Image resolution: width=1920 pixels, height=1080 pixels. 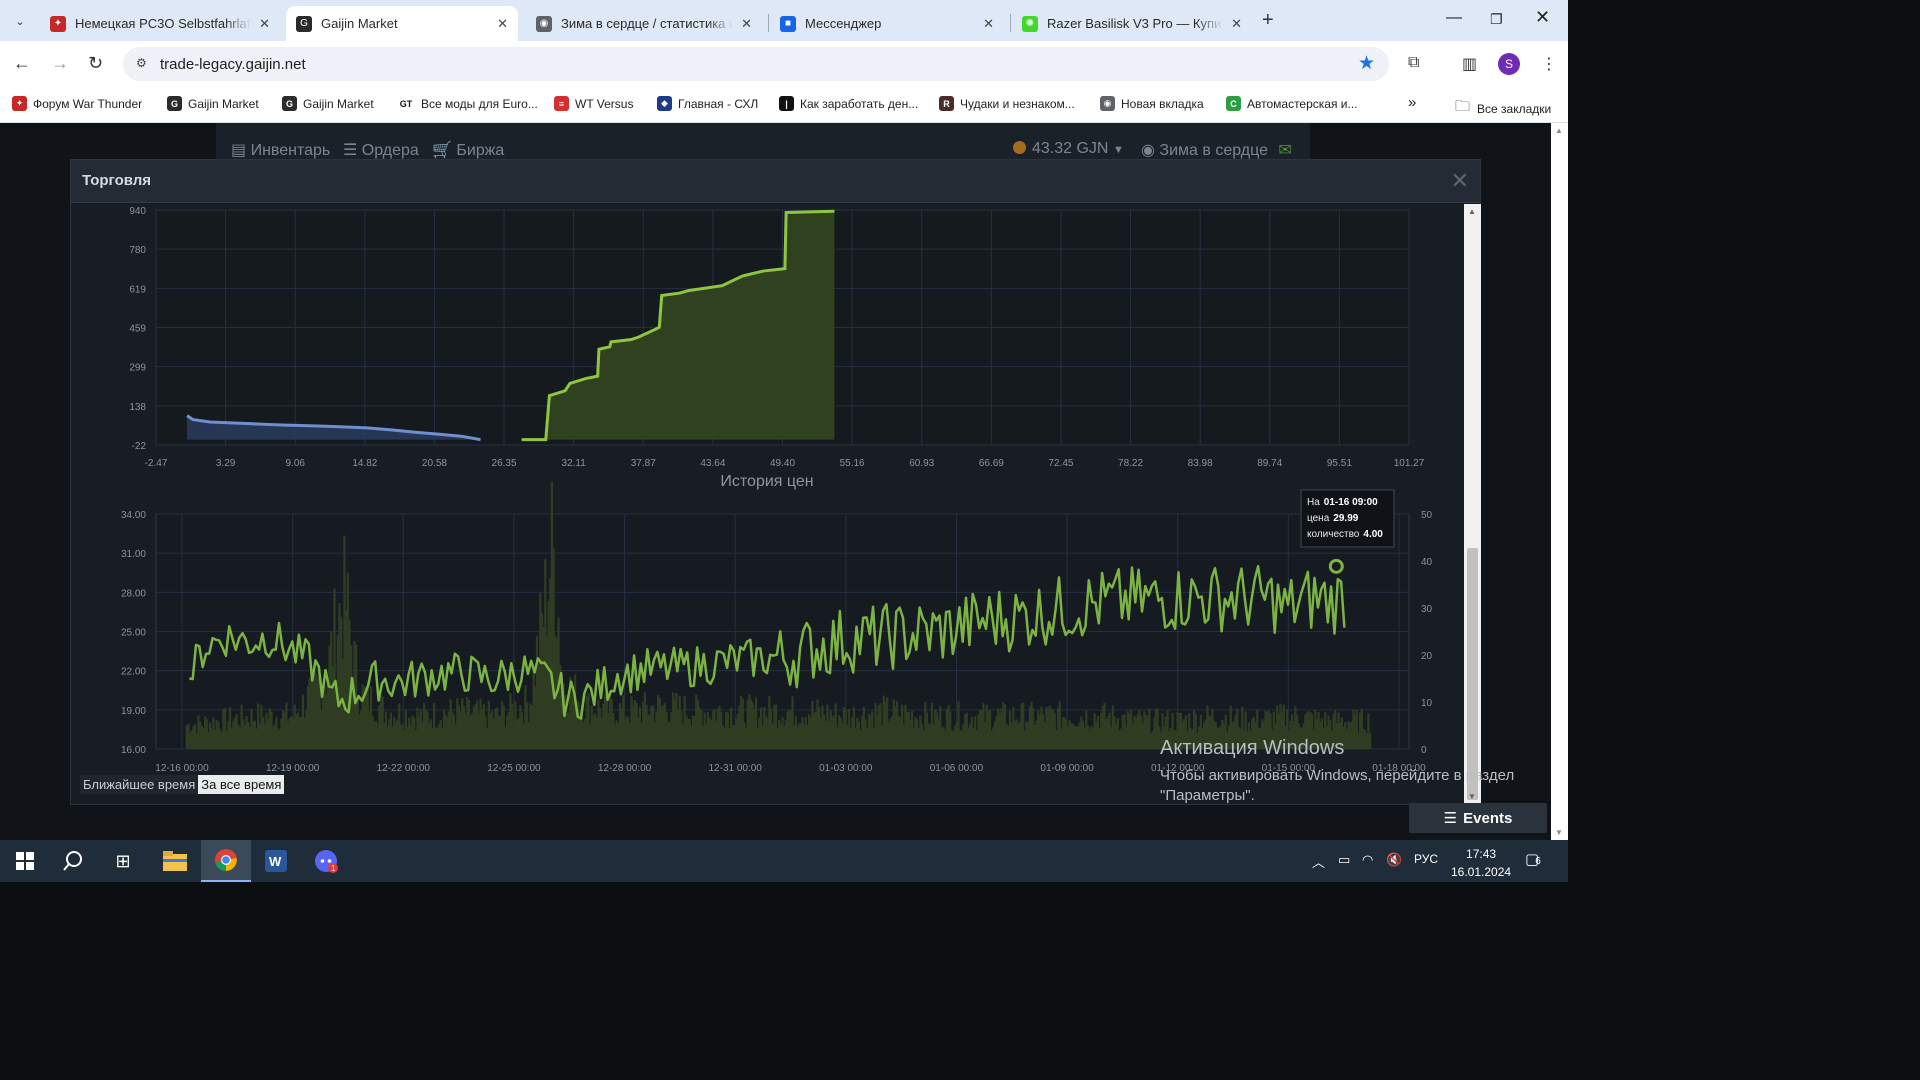 What do you see at coordinates (123, 861) in the screenshot?
I see `task-view-icon: ⊞` at bounding box center [123, 861].